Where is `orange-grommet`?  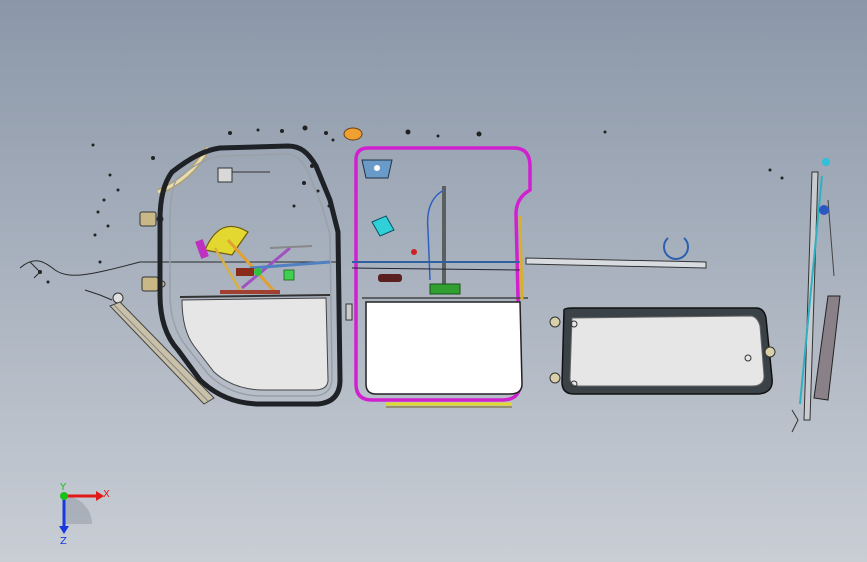 orange-grommet is located at coordinates (353, 134).